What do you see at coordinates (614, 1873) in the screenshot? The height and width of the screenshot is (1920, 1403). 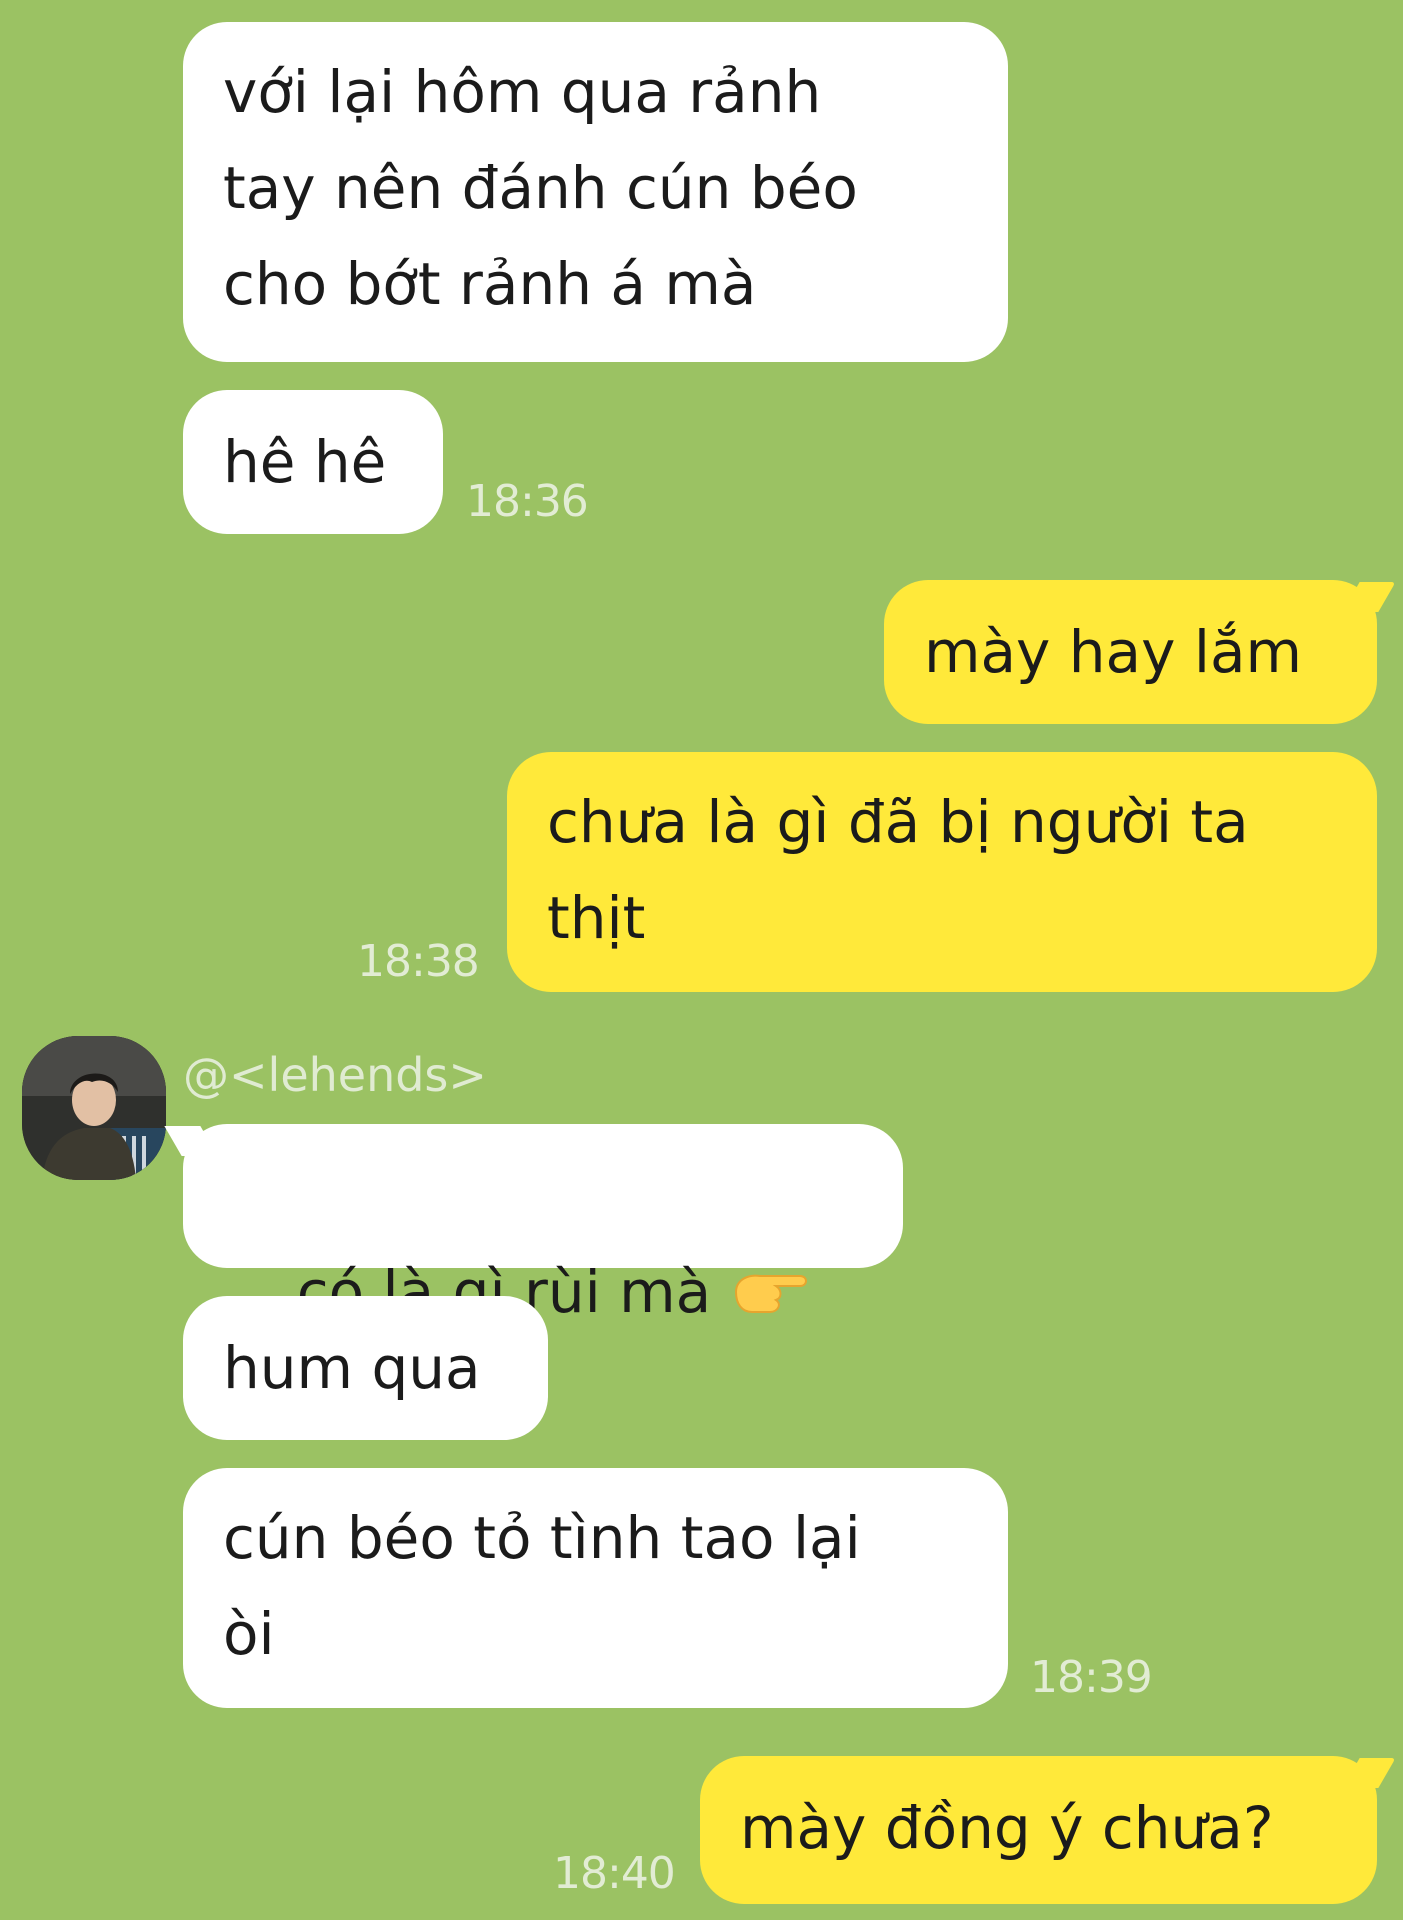 I see `message-timestamp: 18:40` at bounding box center [614, 1873].